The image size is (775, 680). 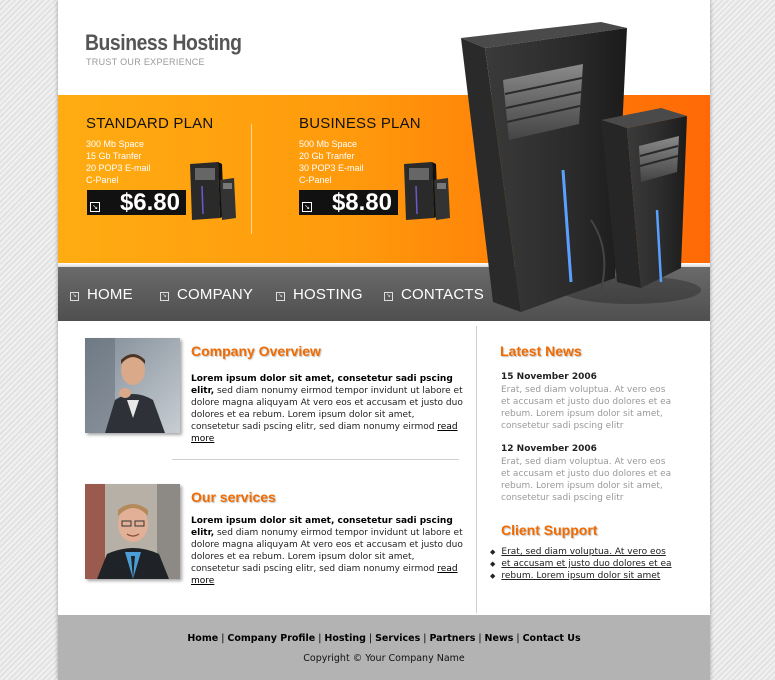 I want to click on nav-item-company: ↘ COMPANY, so click(x=206, y=295).